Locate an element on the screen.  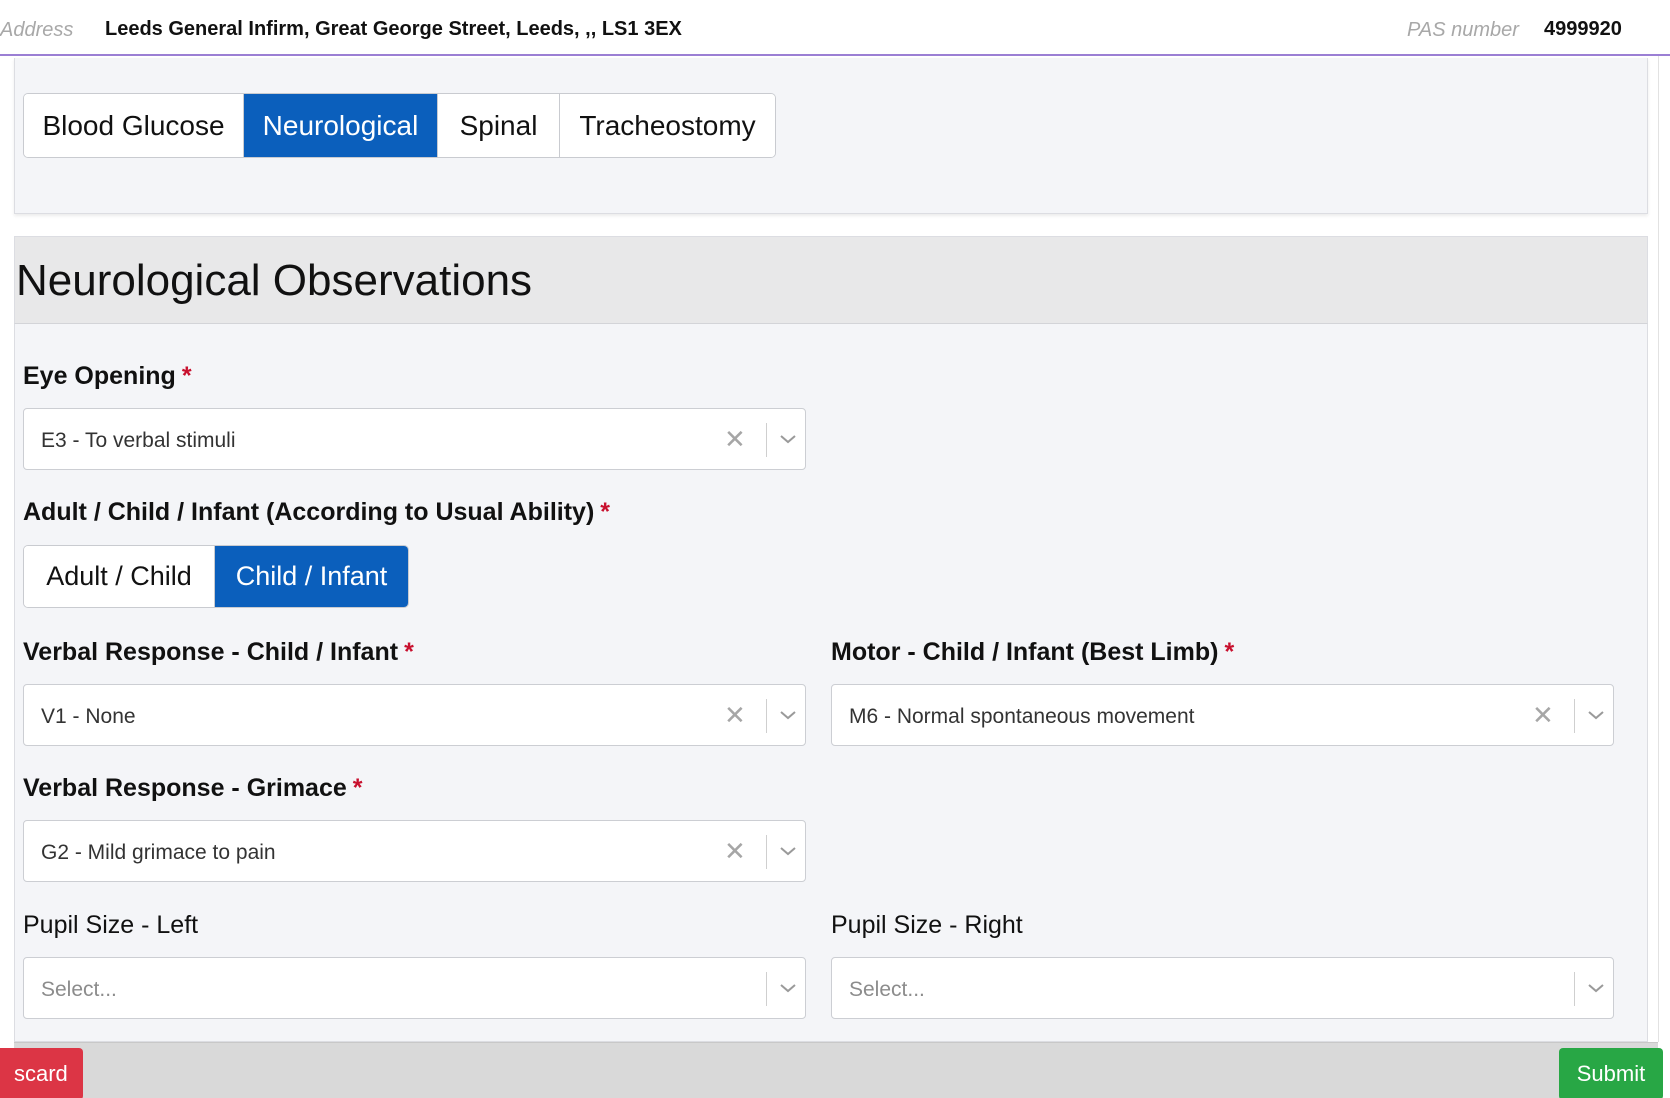
tab-neurological: Neurological is located at coordinates (341, 125).